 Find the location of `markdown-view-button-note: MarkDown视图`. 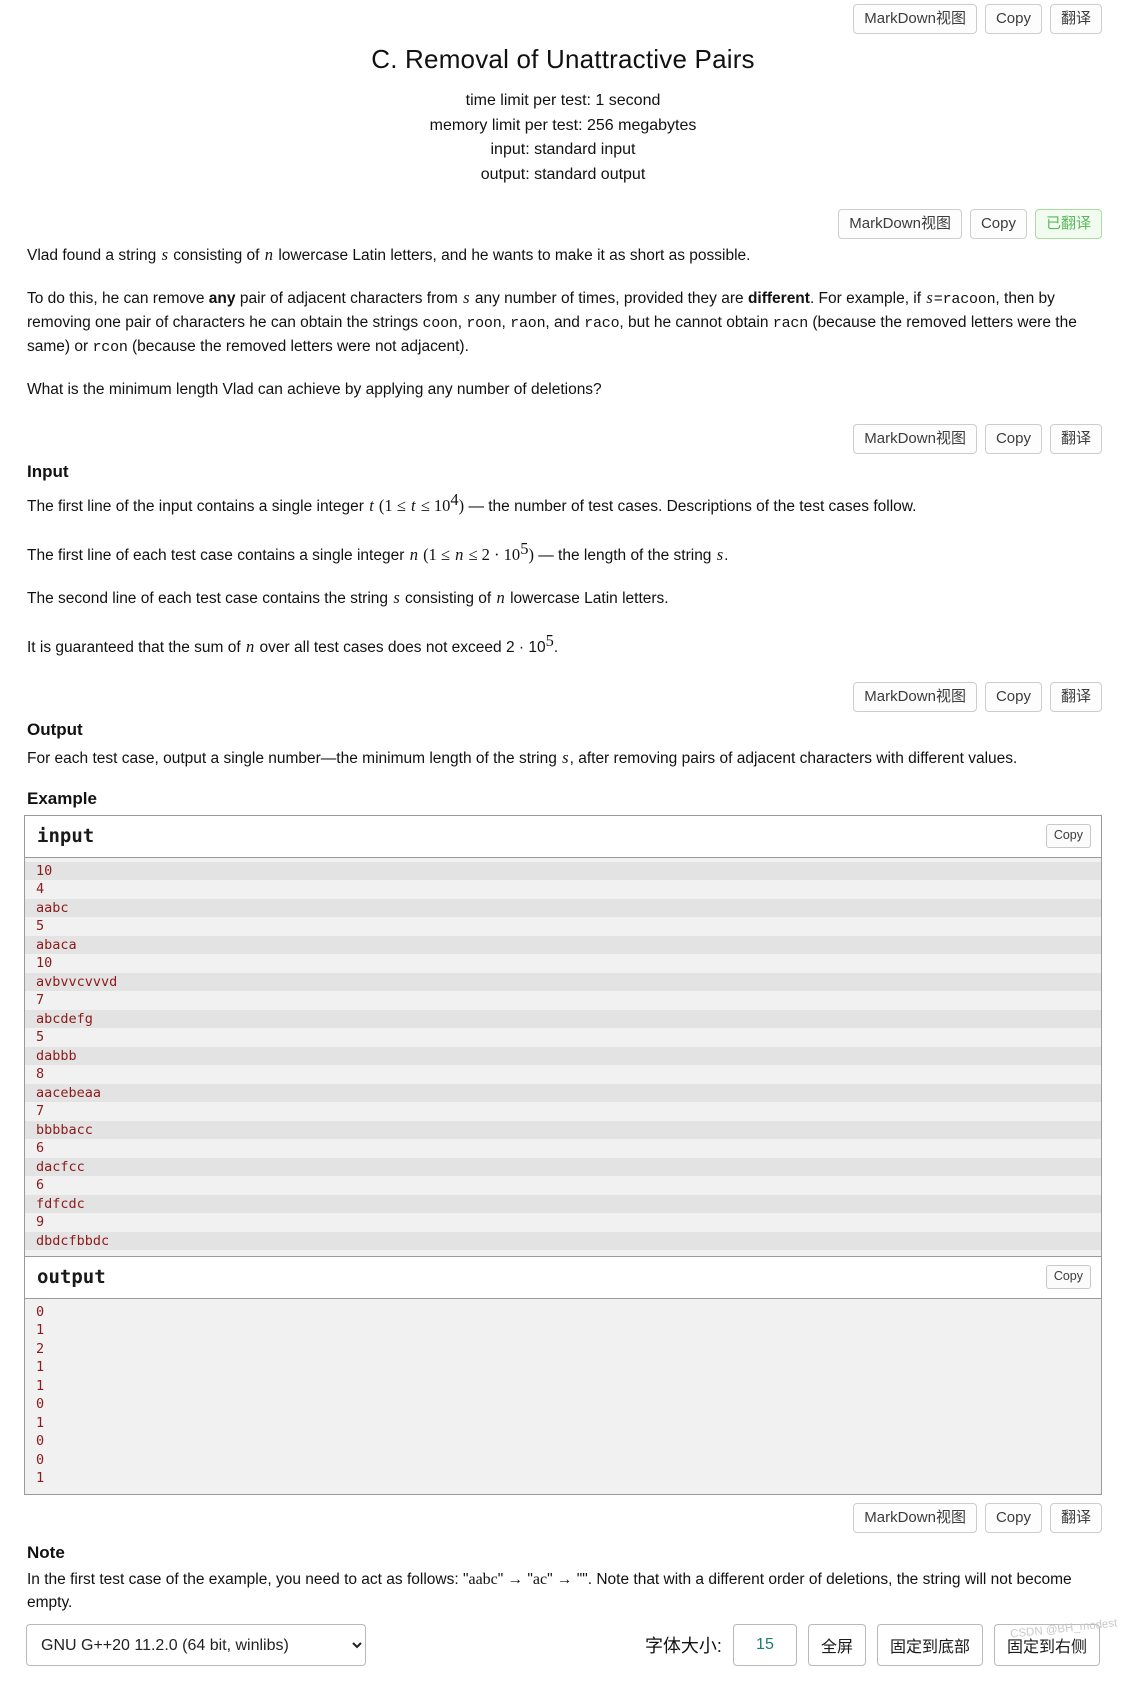

markdown-view-button-note: MarkDown视图 is located at coordinates (915, 1517).